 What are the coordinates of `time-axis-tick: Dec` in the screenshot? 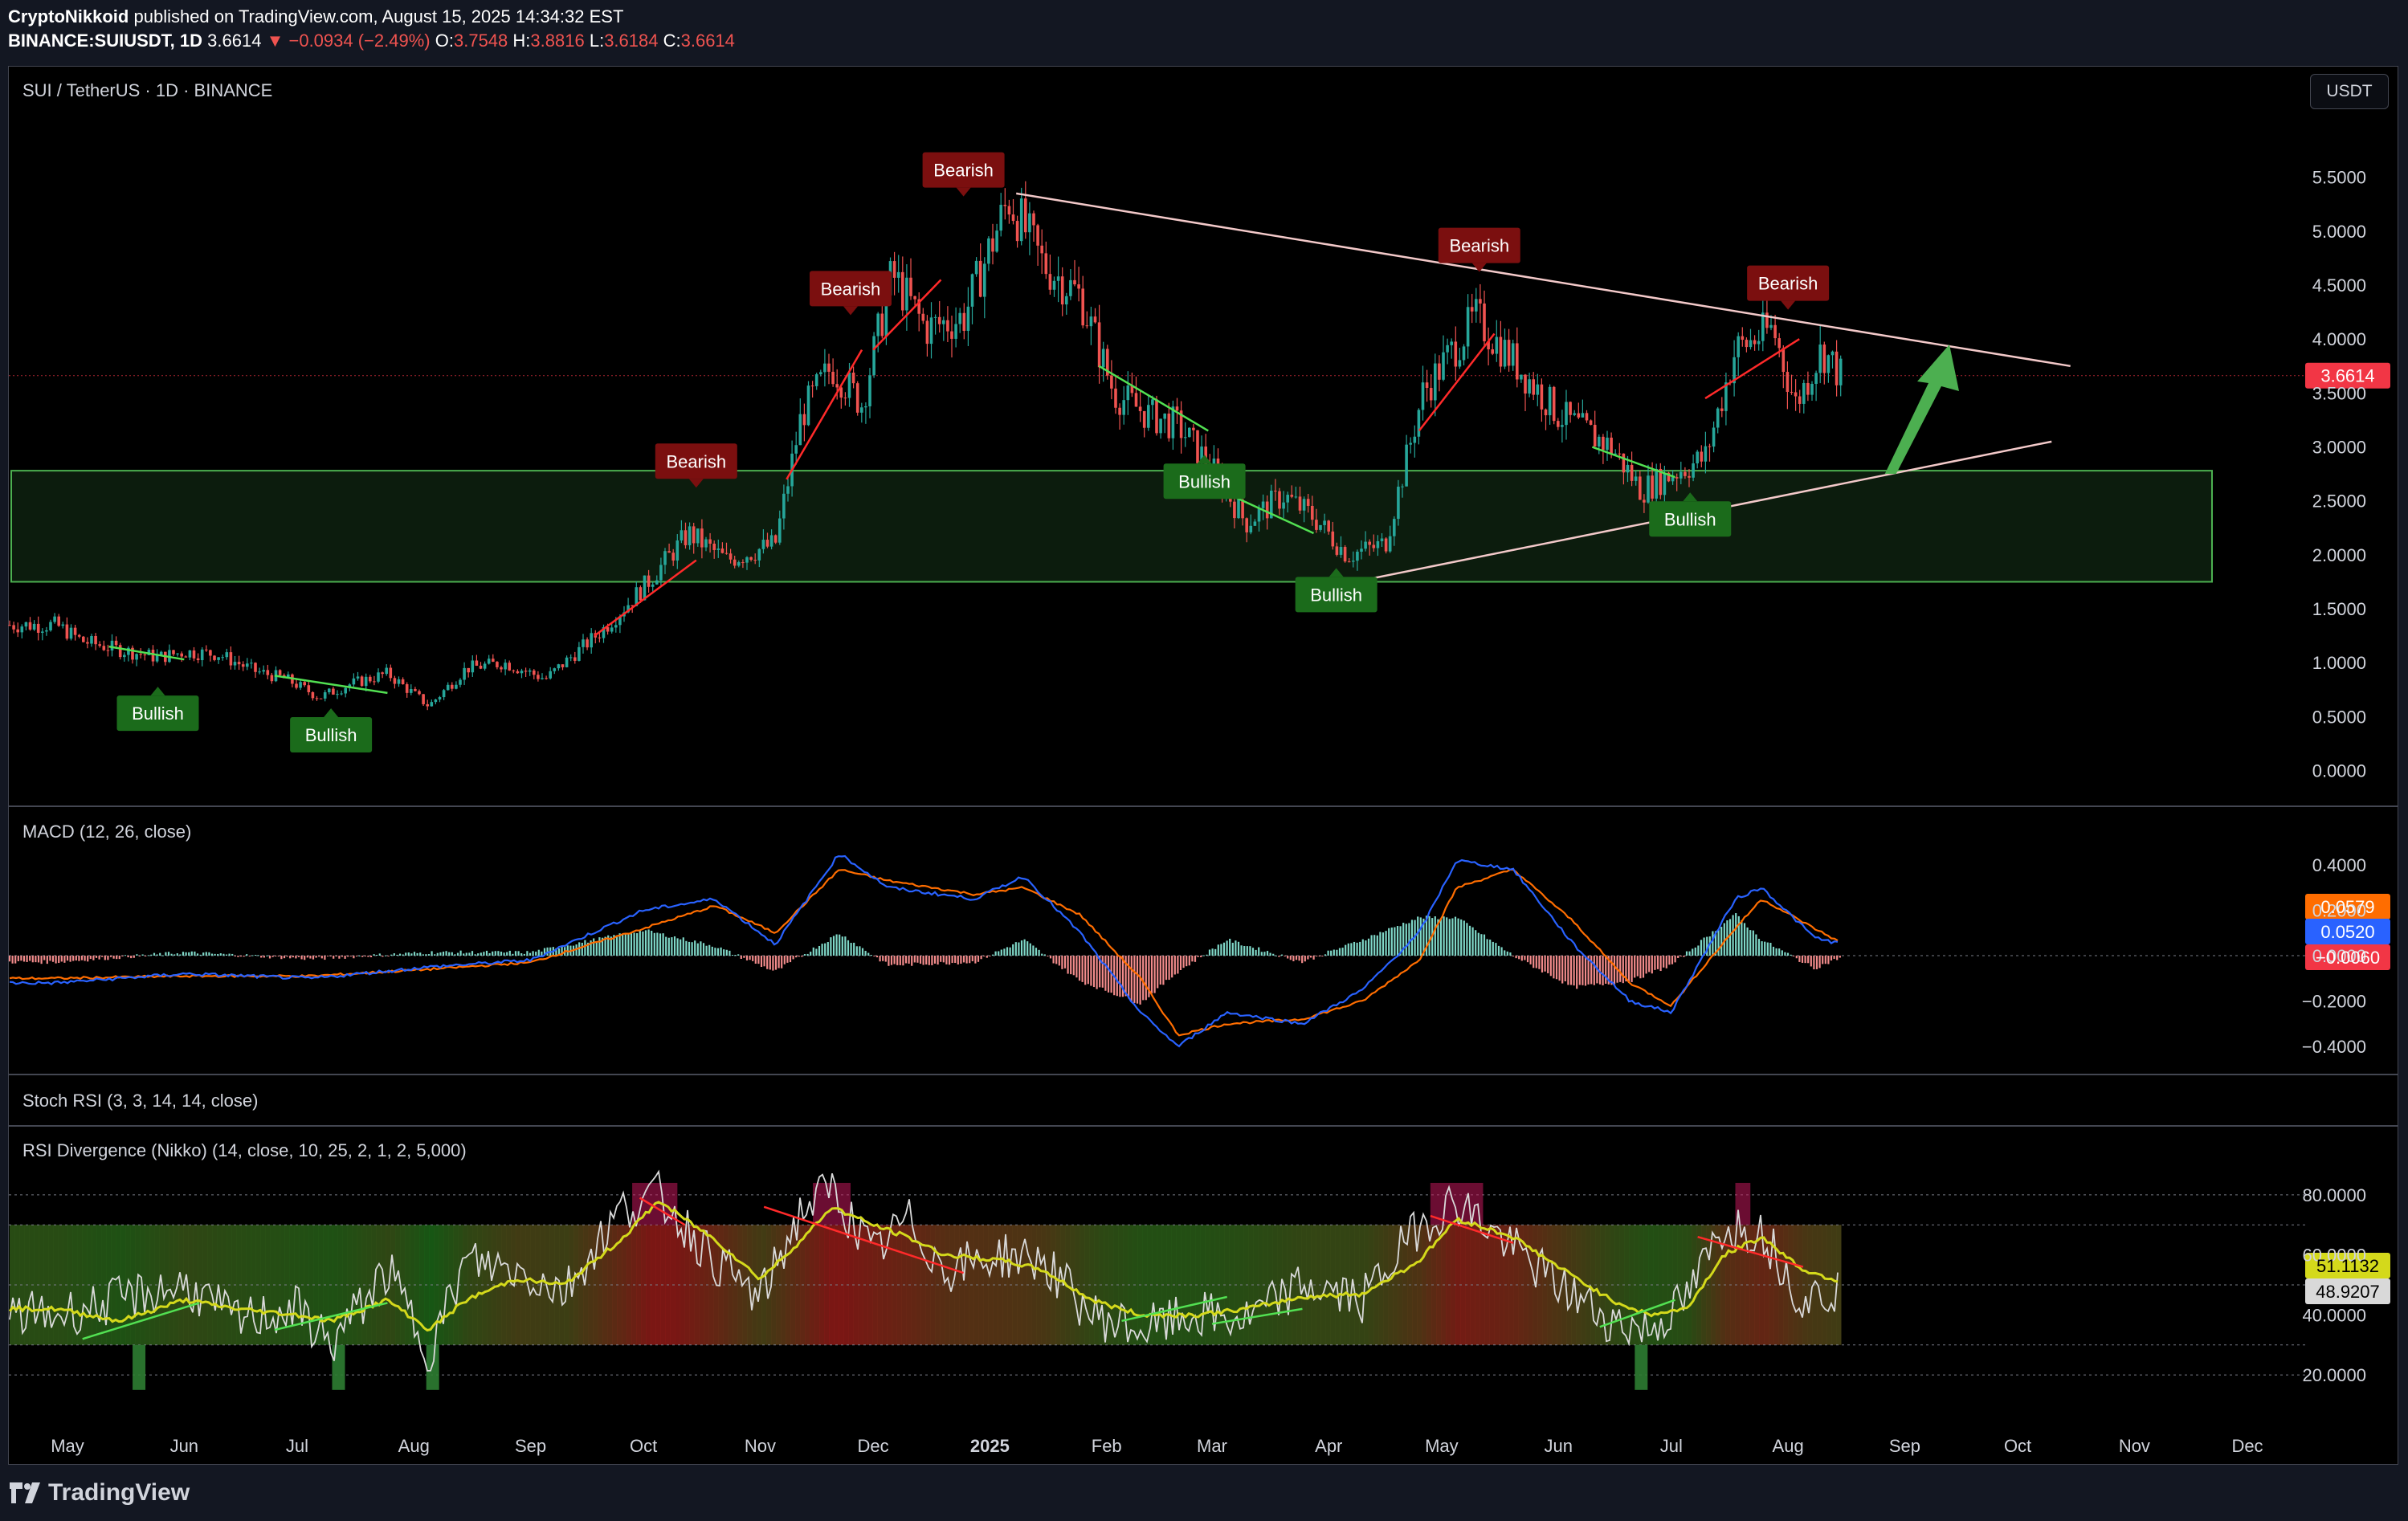 It's located at (2247, 1446).